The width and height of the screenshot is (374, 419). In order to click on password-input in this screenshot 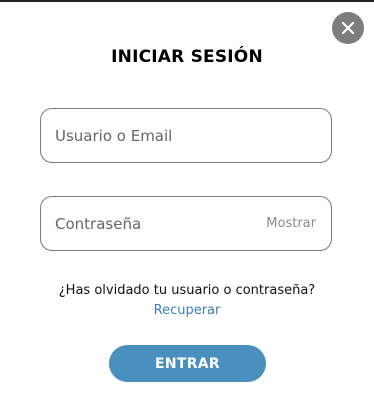, I will do `click(155, 223)`.